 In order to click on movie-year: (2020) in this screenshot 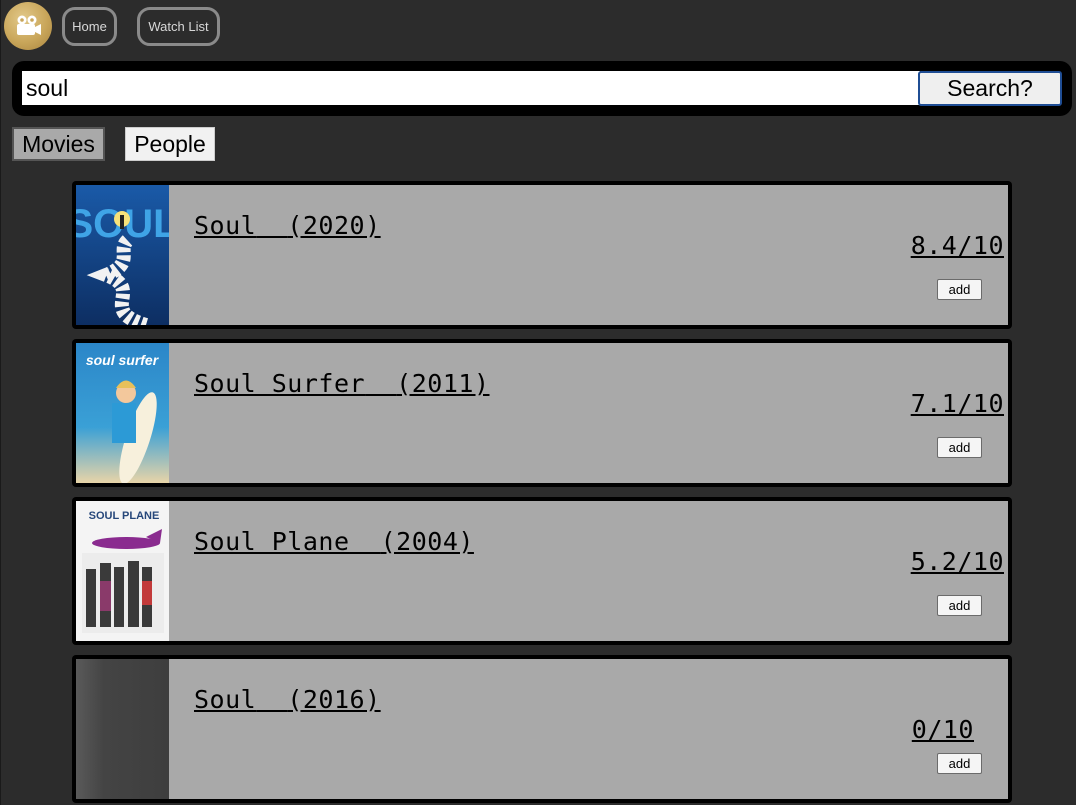, I will do `click(334, 225)`.